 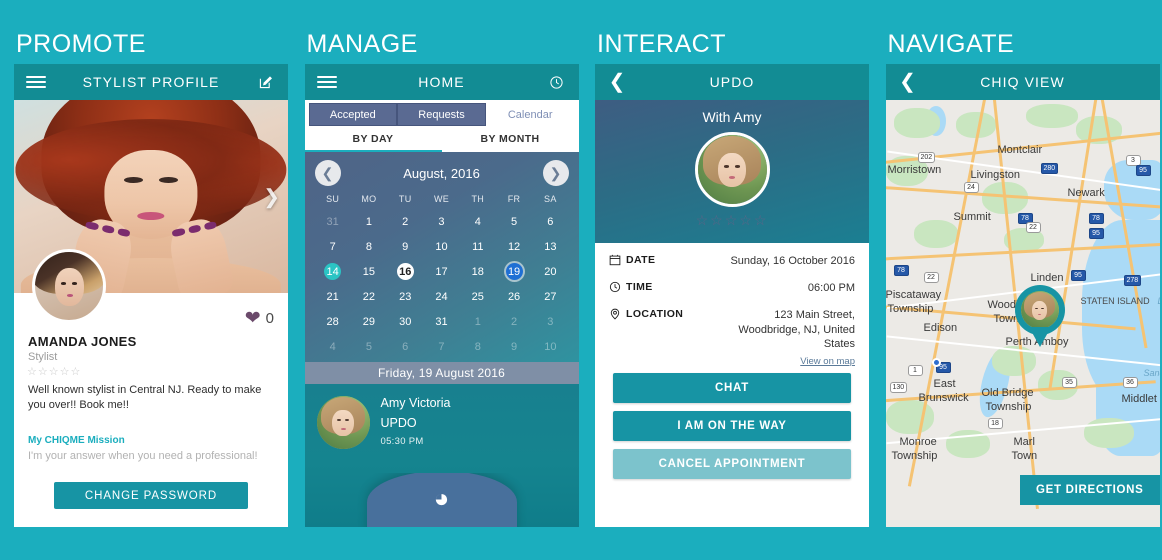 I want to click on day-number: 26, so click(x=514, y=296).